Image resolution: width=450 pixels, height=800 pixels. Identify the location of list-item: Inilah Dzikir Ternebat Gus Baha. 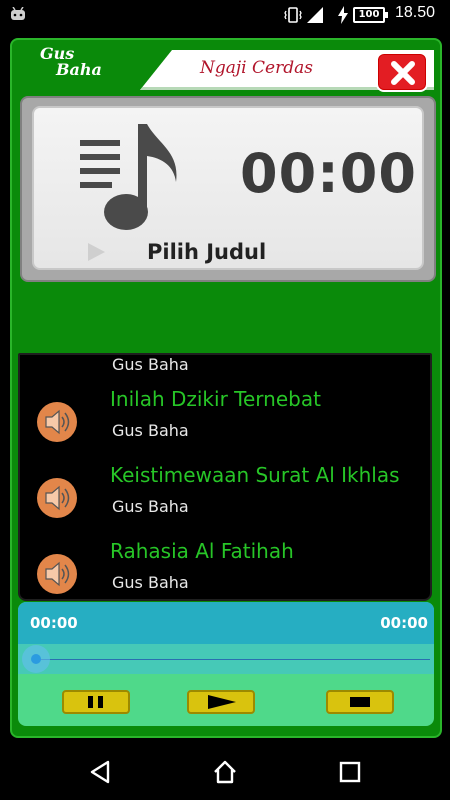
(225, 425).